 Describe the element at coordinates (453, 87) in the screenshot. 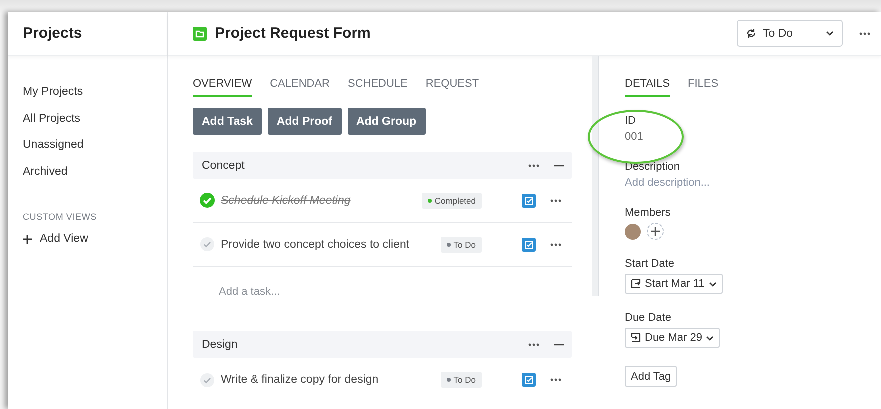

I see `tab: REQUEST` at that location.